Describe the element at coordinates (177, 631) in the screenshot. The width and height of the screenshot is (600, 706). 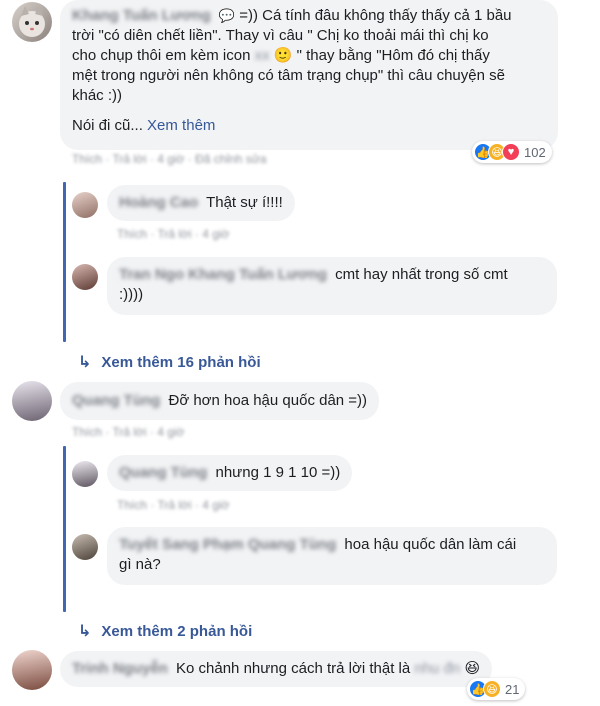
I see `view-more-replies-label: Xem thêm 2 phản hồi` at that location.